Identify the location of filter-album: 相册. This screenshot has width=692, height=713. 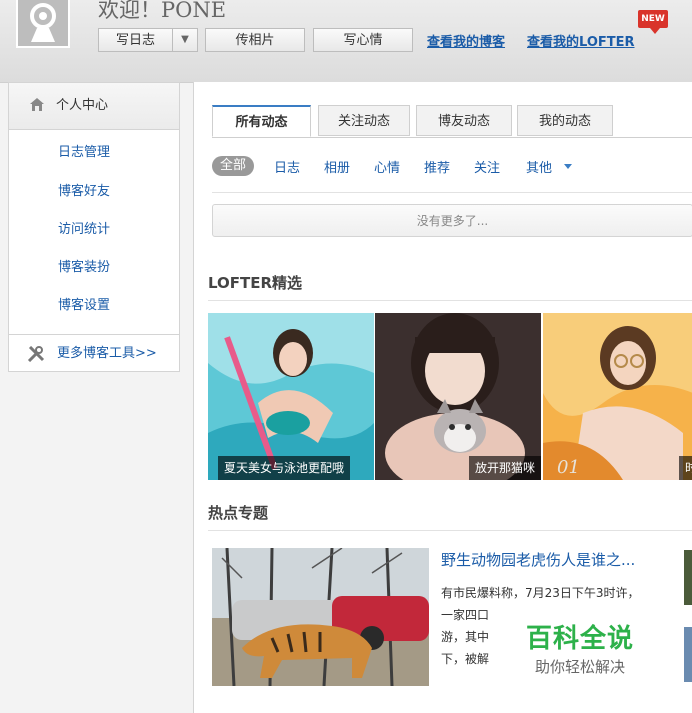
(337, 166).